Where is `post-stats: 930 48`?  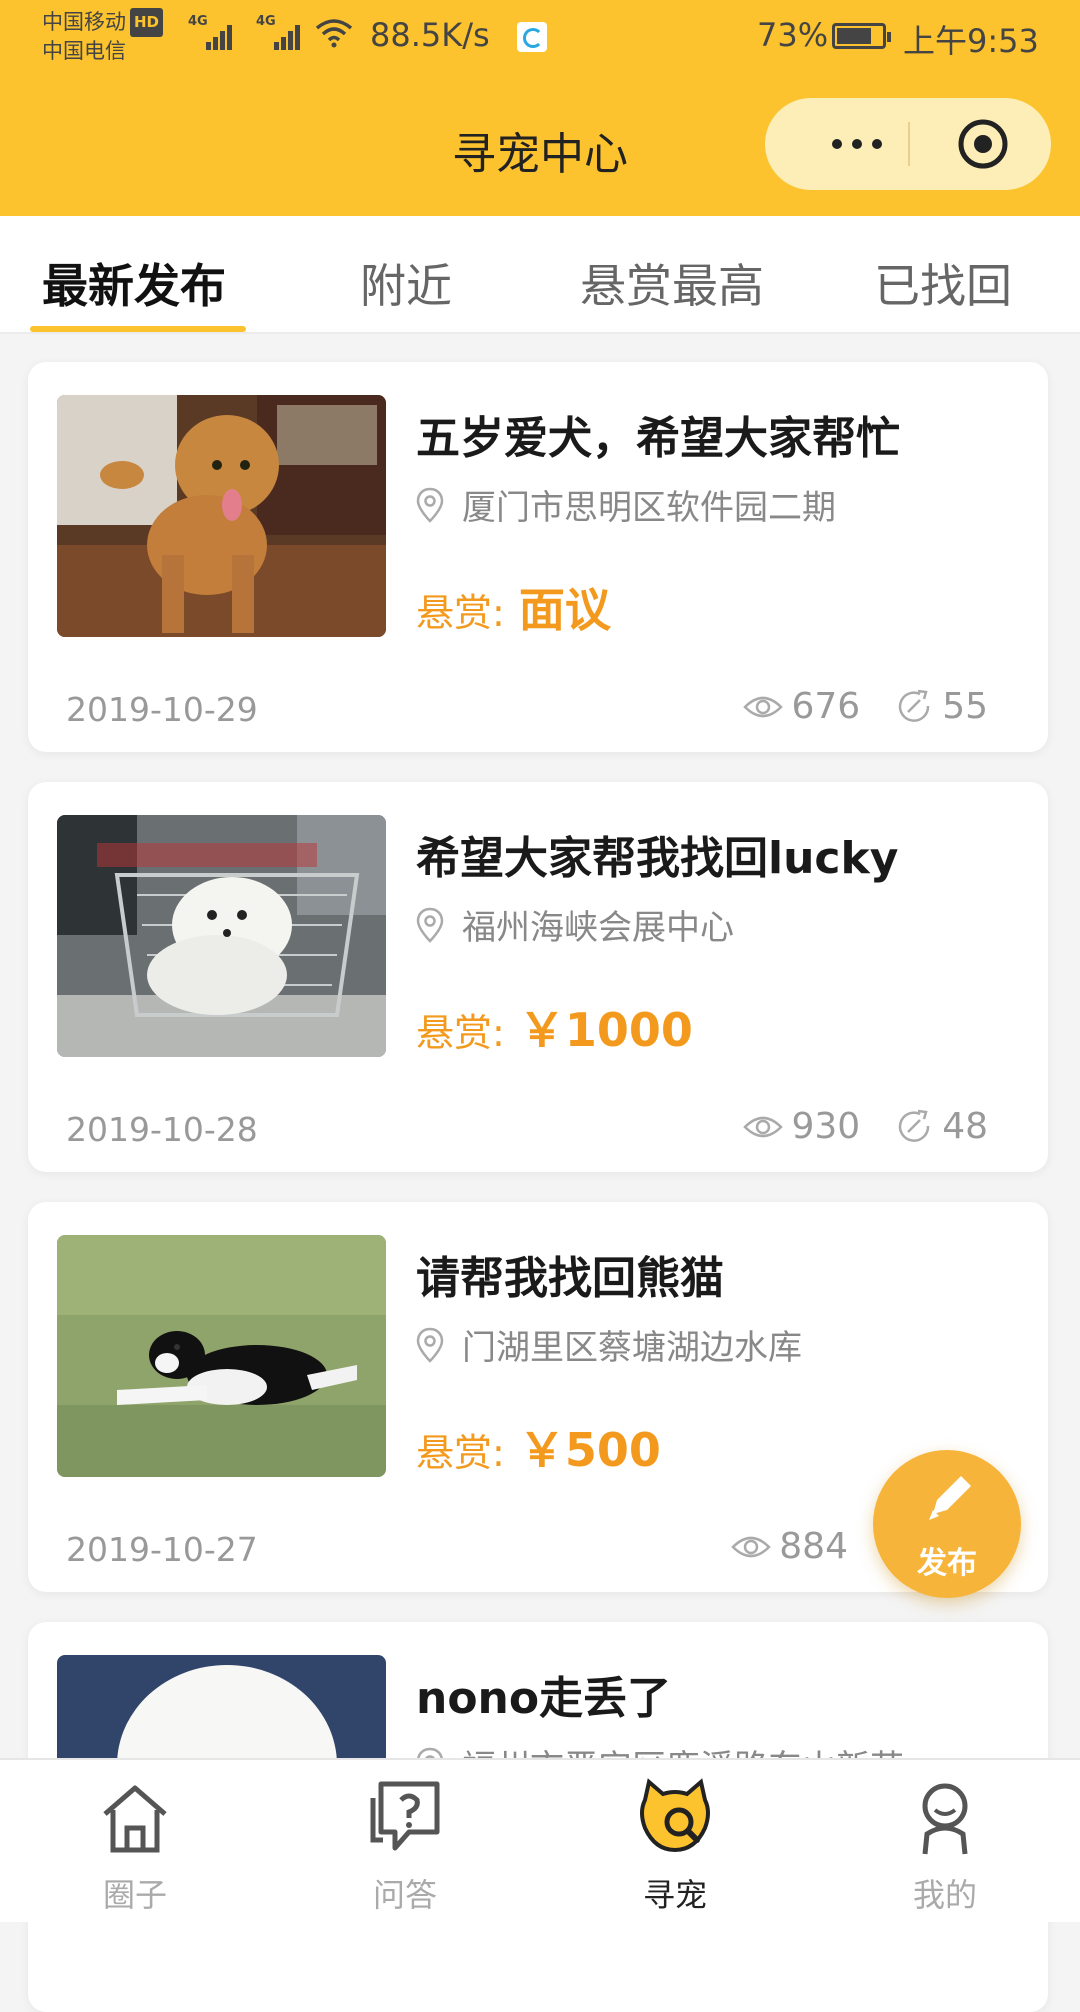 post-stats: 930 48 is located at coordinates (855, 1126).